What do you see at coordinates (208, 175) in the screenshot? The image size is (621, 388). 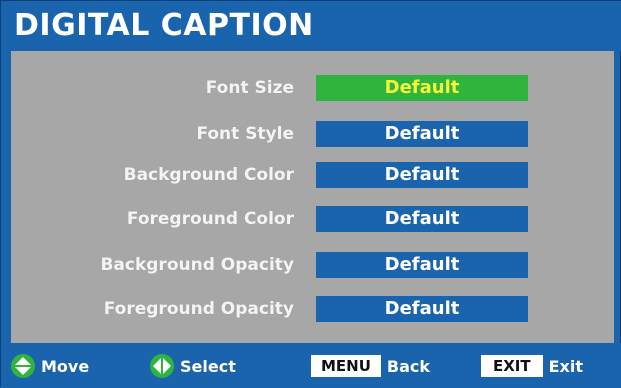 I see `menu-label: Background Color` at bounding box center [208, 175].